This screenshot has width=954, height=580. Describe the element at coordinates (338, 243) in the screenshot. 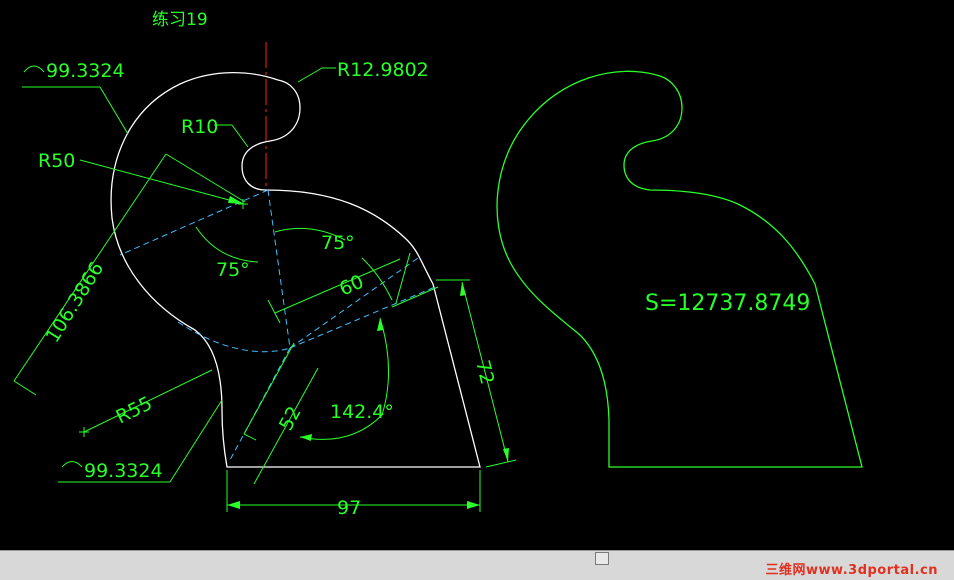

I see `label-angle-right: 75°` at that location.